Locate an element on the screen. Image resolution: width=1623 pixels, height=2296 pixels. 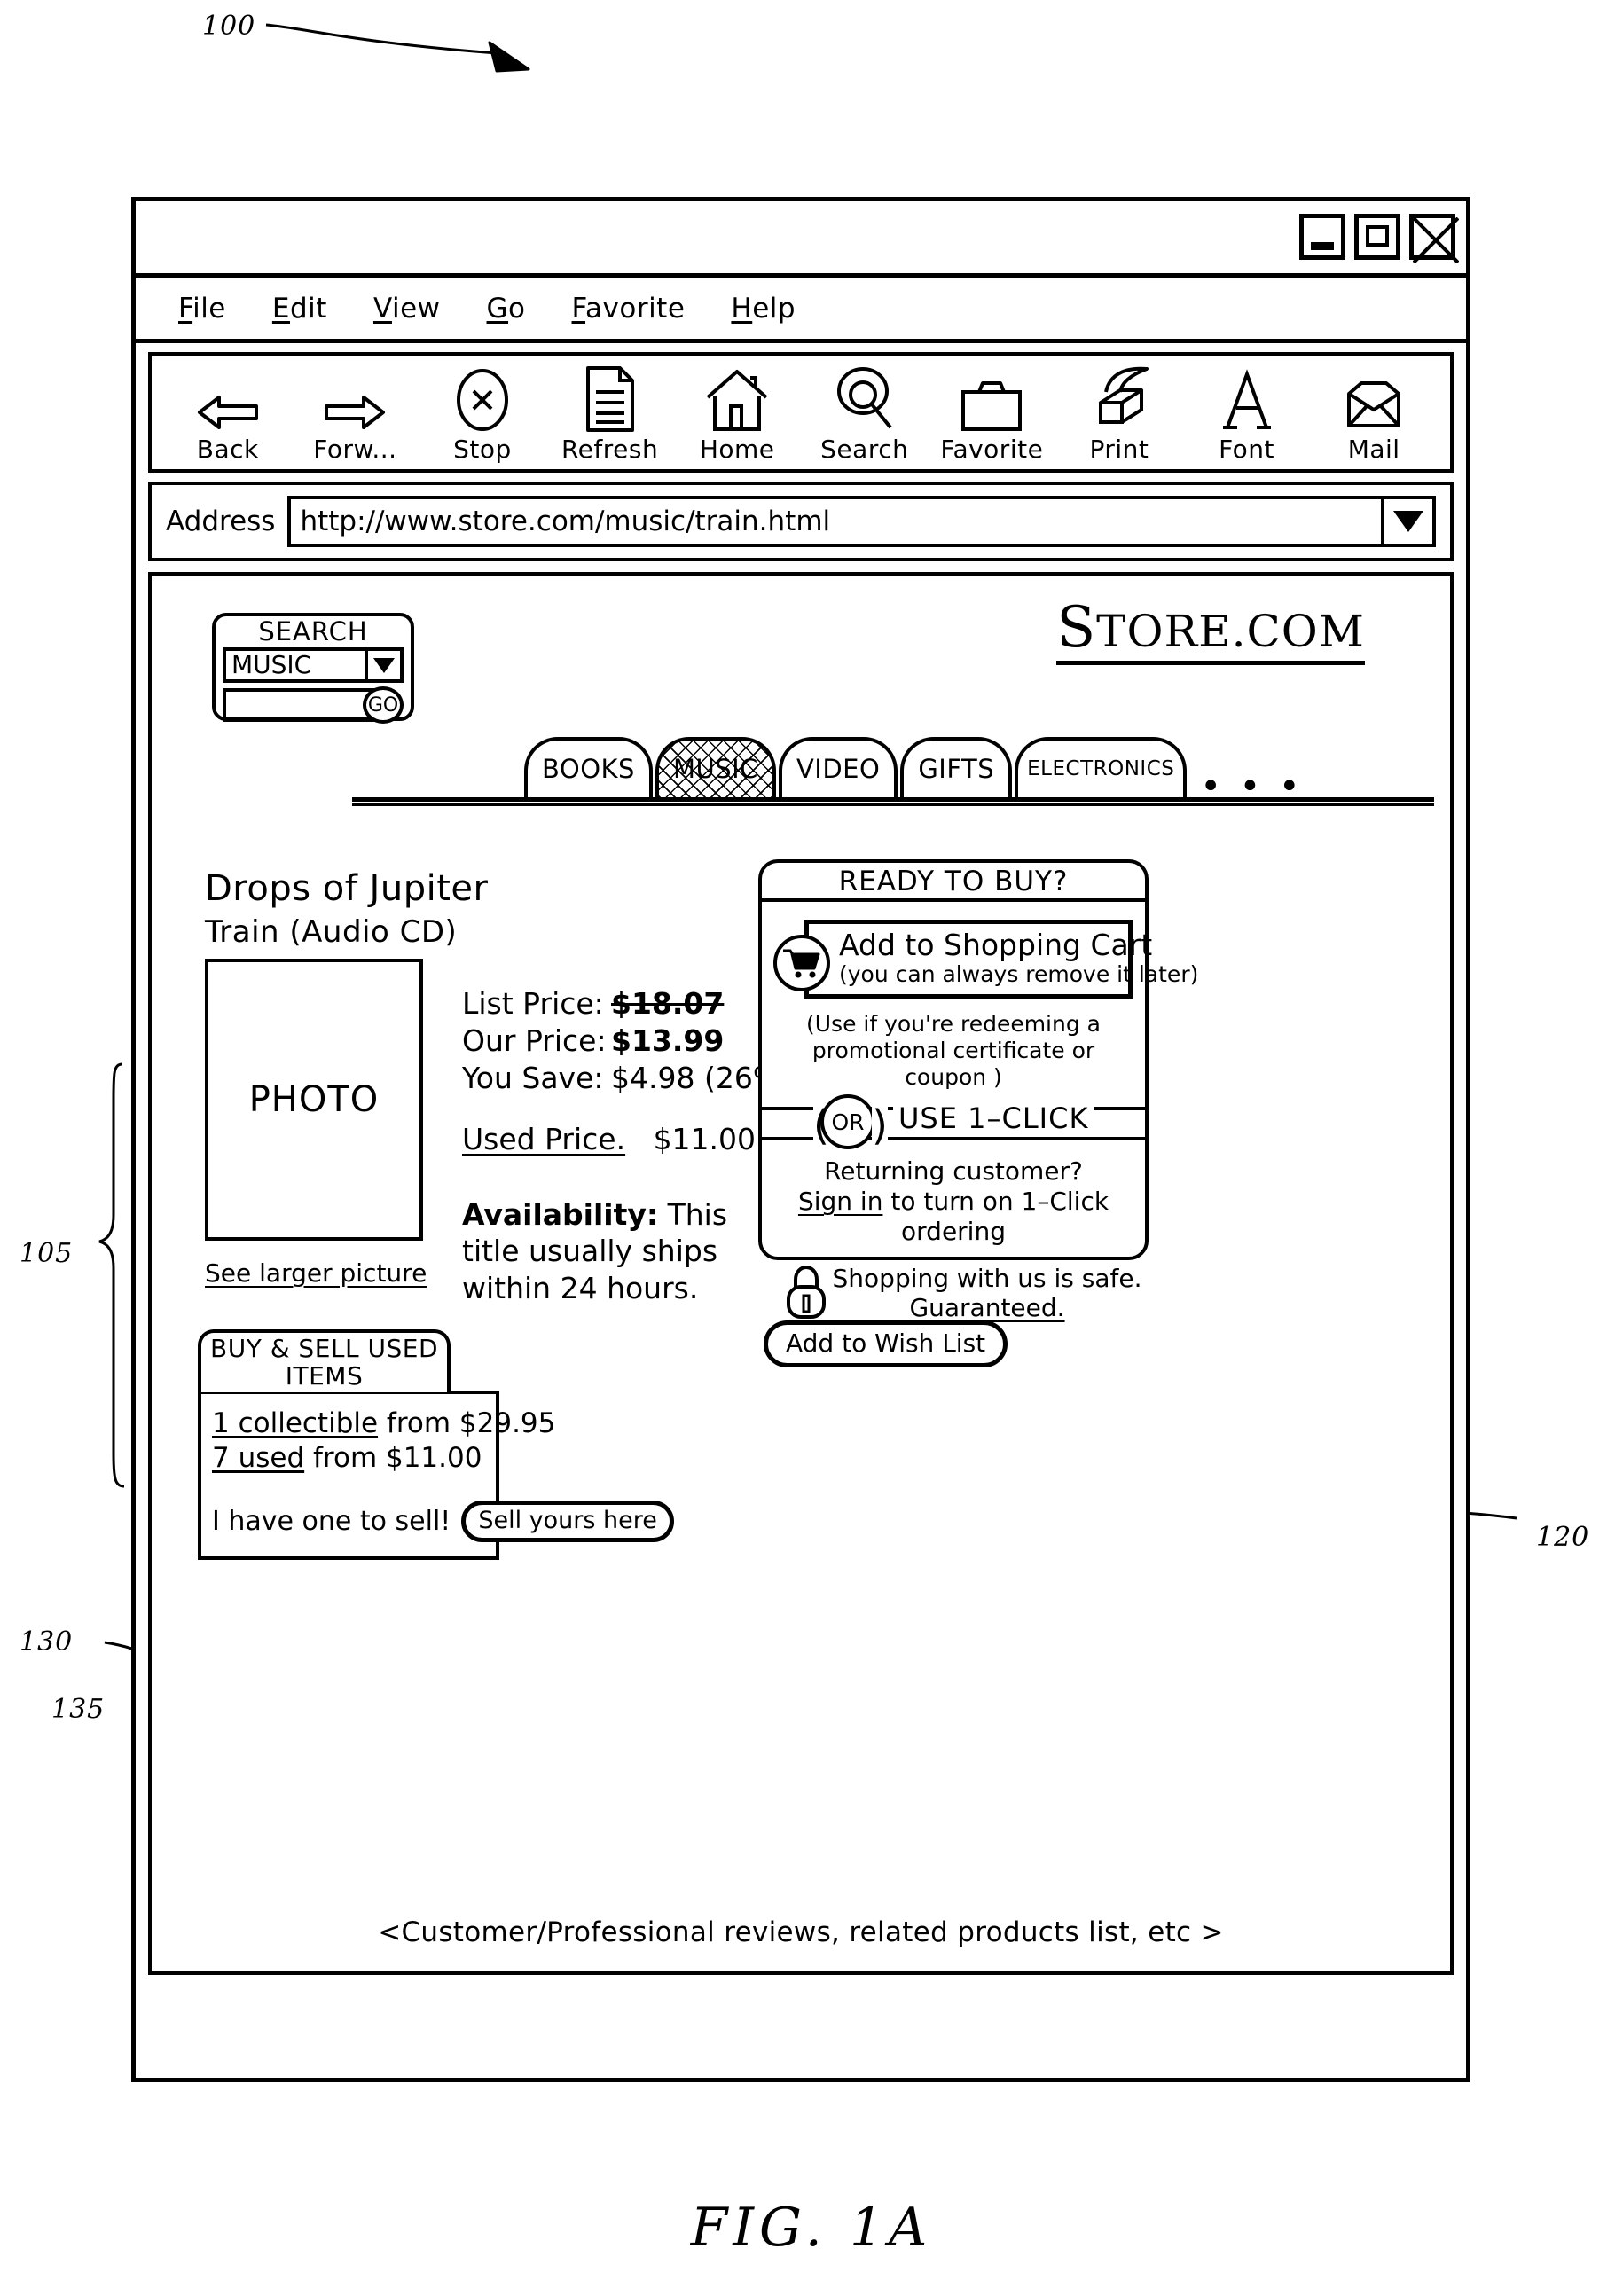
tab-music: MUSIC is located at coordinates (715, 767).